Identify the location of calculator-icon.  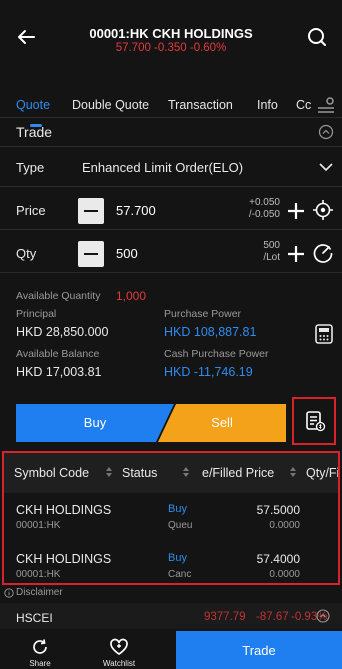
(324, 334).